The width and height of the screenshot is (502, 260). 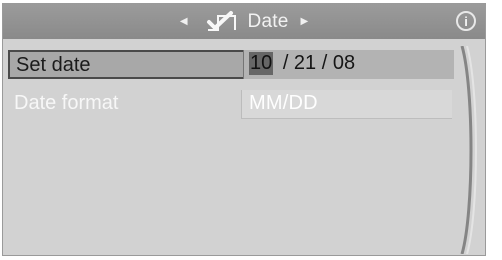 I want to click on checkmark-box-icon, so click(x=219, y=22).